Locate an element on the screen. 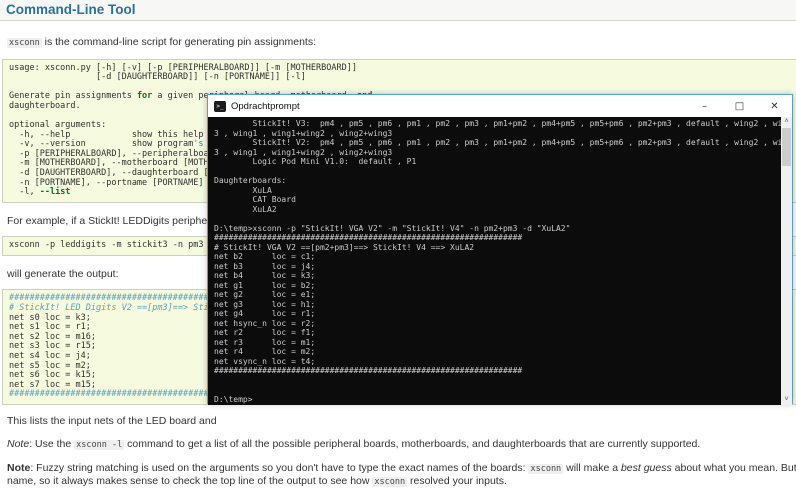 This screenshot has height=489, width=796. page-header: Command-Line Tool is located at coordinates (398, 10).